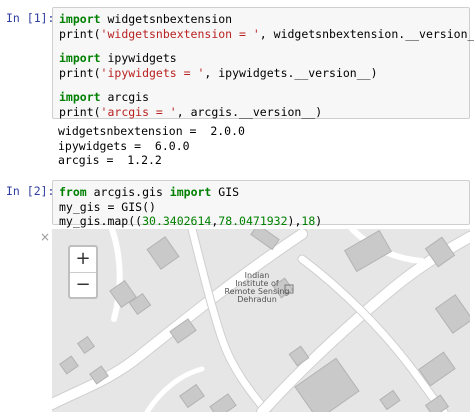  What do you see at coordinates (73, 192) in the screenshot?
I see `code-token: from` at bounding box center [73, 192].